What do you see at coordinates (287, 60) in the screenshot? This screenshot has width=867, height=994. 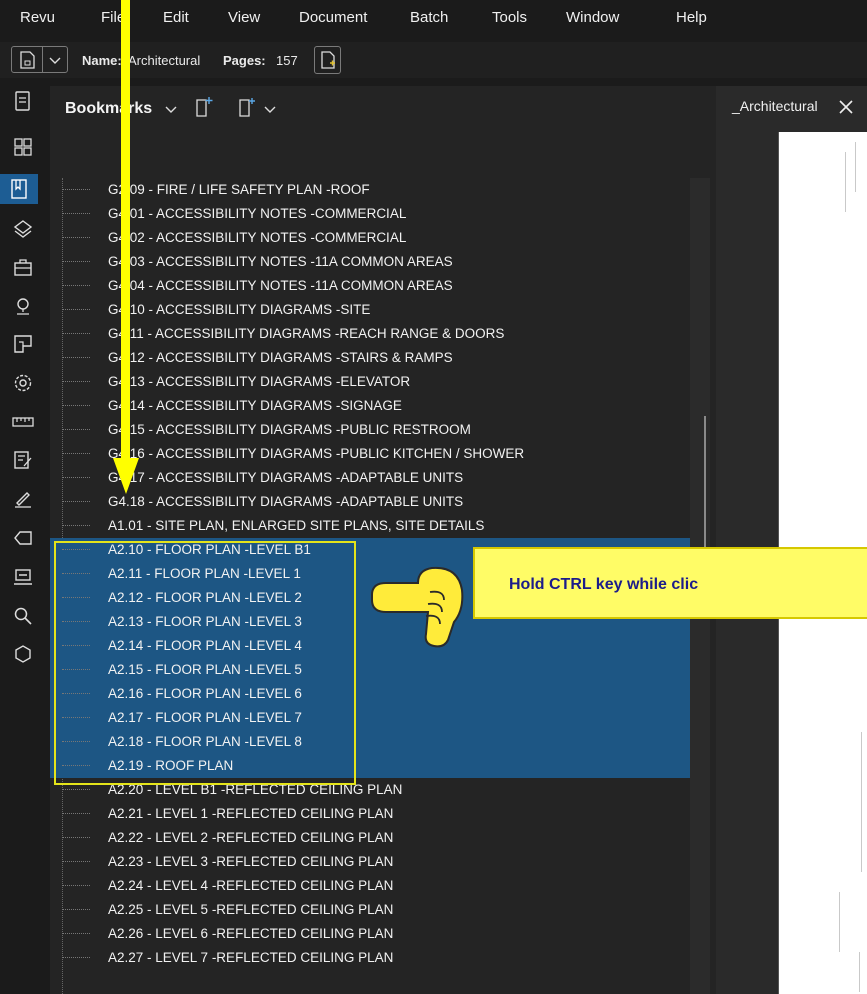 I see `pages-count: 157` at bounding box center [287, 60].